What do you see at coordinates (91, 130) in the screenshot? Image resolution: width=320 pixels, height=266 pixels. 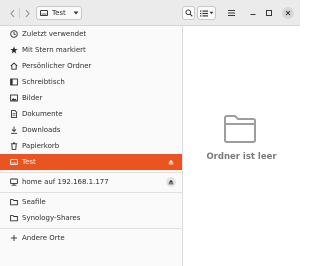 I see `sidebar-item-downloads: Downloads` at bounding box center [91, 130].